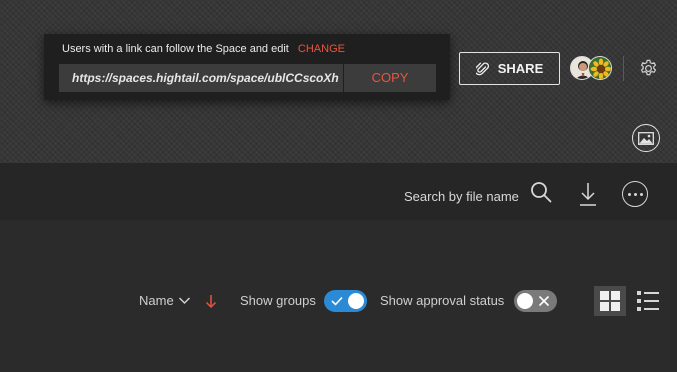  I want to click on show-groups-toggle, so click(345, 301).